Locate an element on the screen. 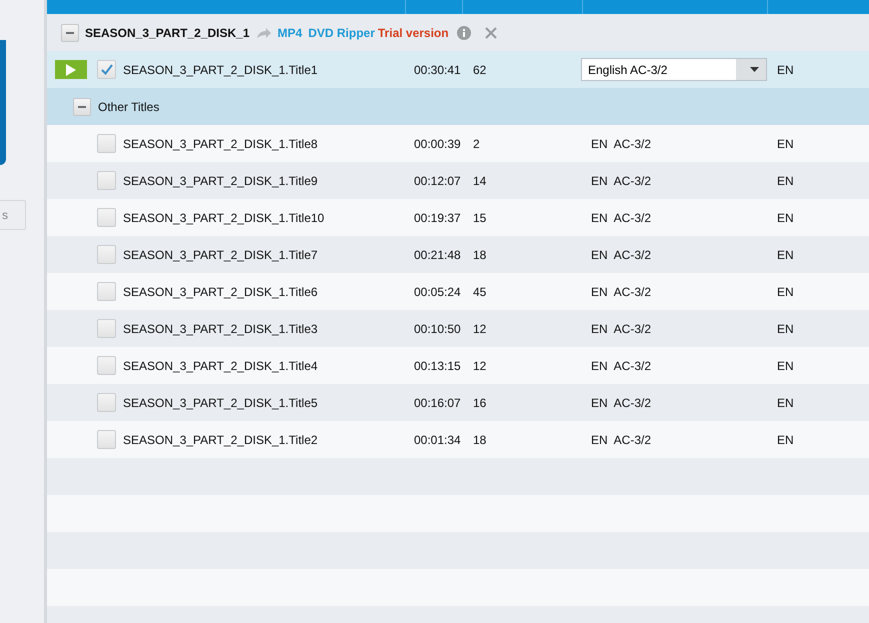 The width and height of the screenshot is (869, 623). chapter-cell-text: 62 is located at coordinates (480, 70).